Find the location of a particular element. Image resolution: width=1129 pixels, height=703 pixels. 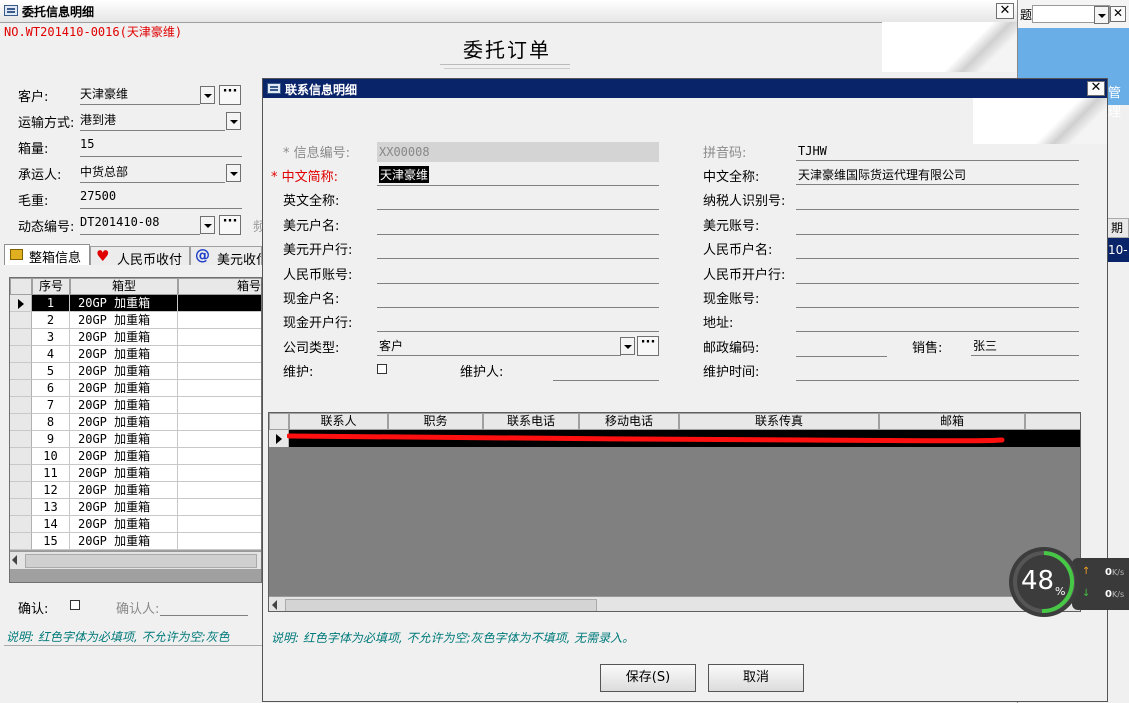

rmb-account-field is located at coordinates (518, 273).